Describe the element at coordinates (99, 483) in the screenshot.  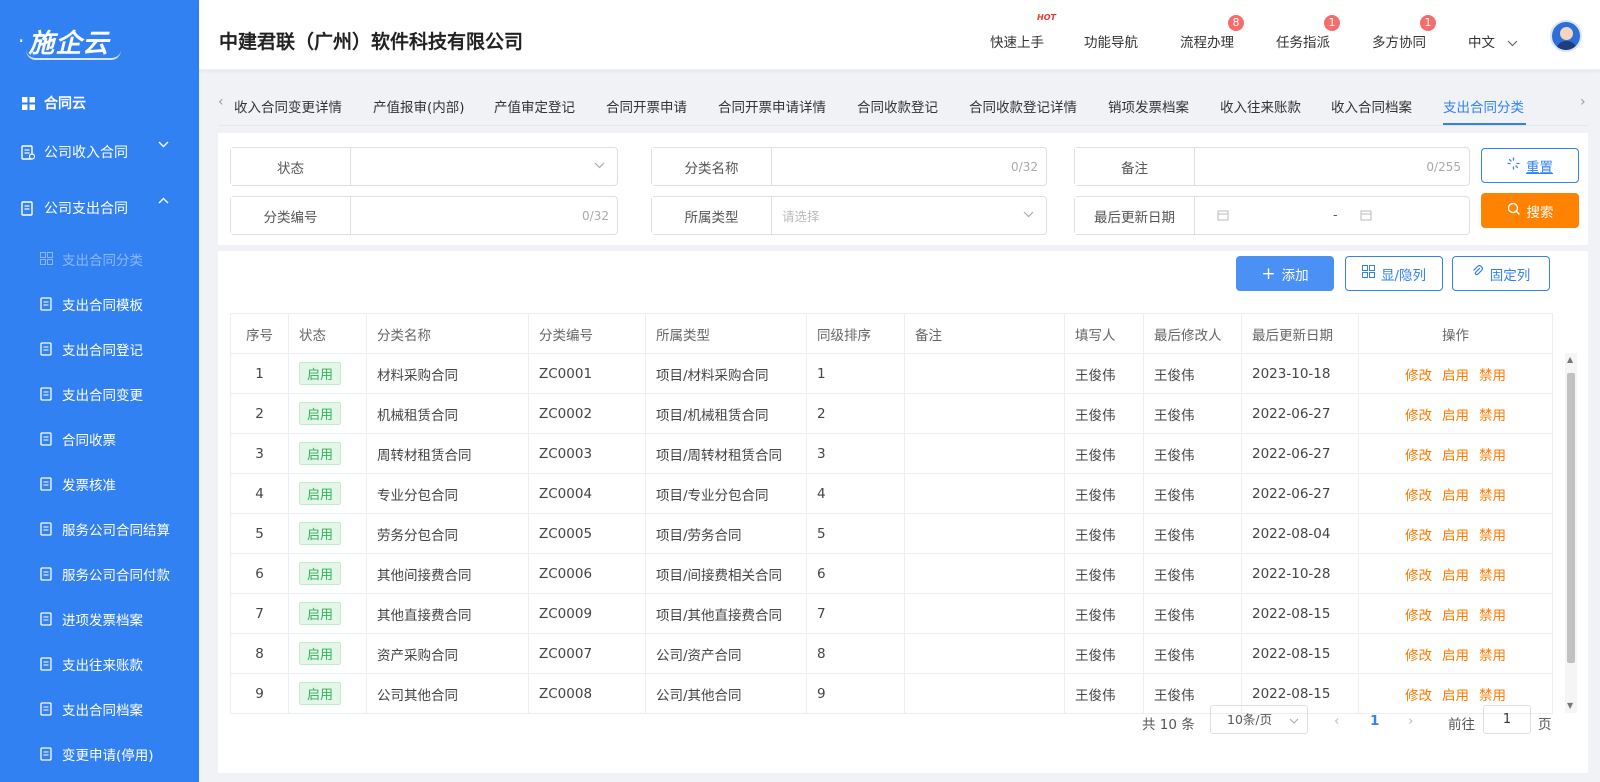
I see `sidebar-subitem: 发票核准` at that location.